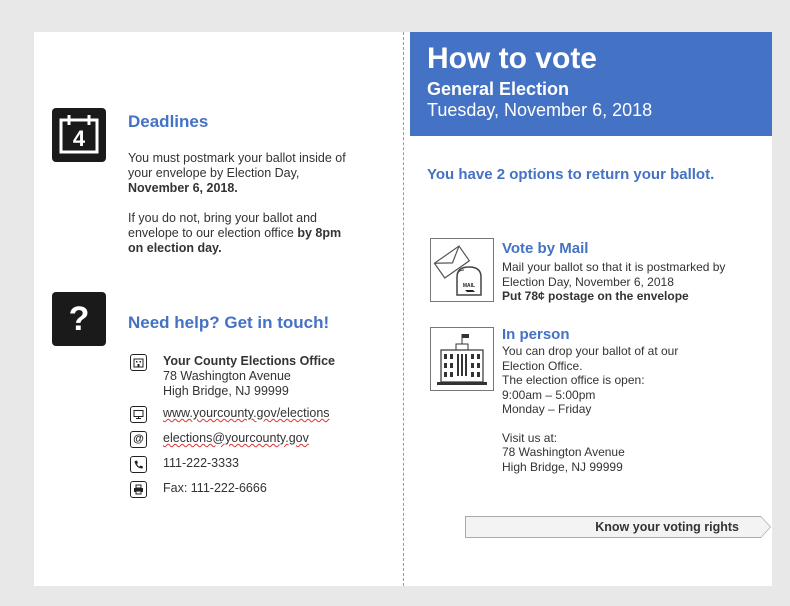  Describe the element at coordinates (530, 437) in the screenshot. I see `visit-us-label: Visit us at:` at that location.